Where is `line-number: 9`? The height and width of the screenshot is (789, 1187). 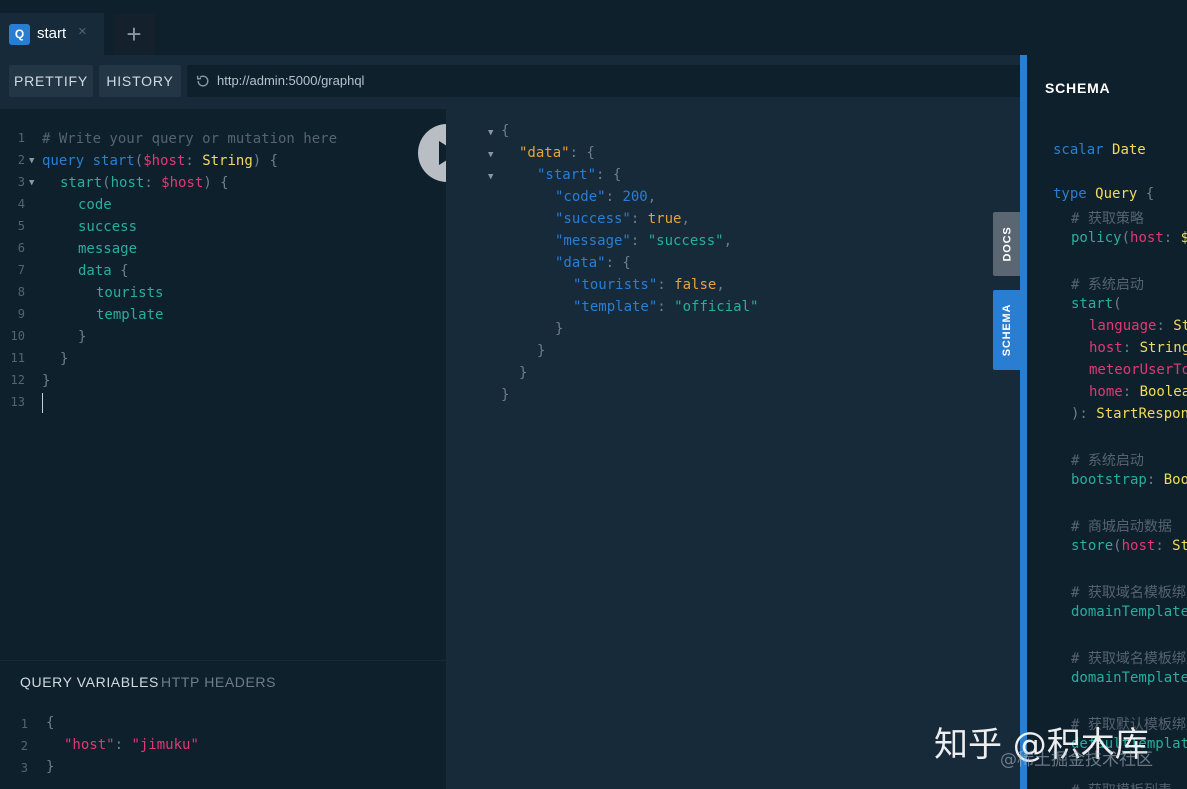 line-number: 9 is located at coordinates (21, 314).